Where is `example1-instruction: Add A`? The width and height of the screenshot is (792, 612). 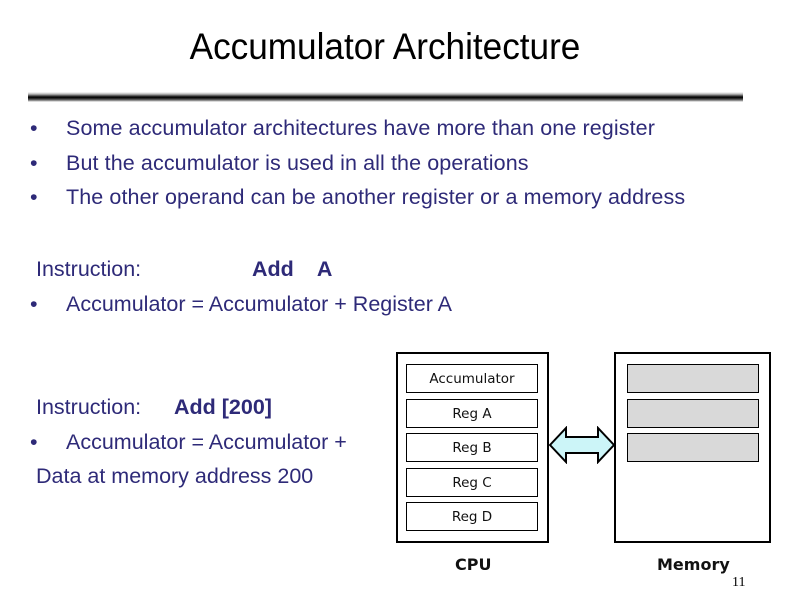
example1-instruction: Add A is located at coordinates (292, 269).